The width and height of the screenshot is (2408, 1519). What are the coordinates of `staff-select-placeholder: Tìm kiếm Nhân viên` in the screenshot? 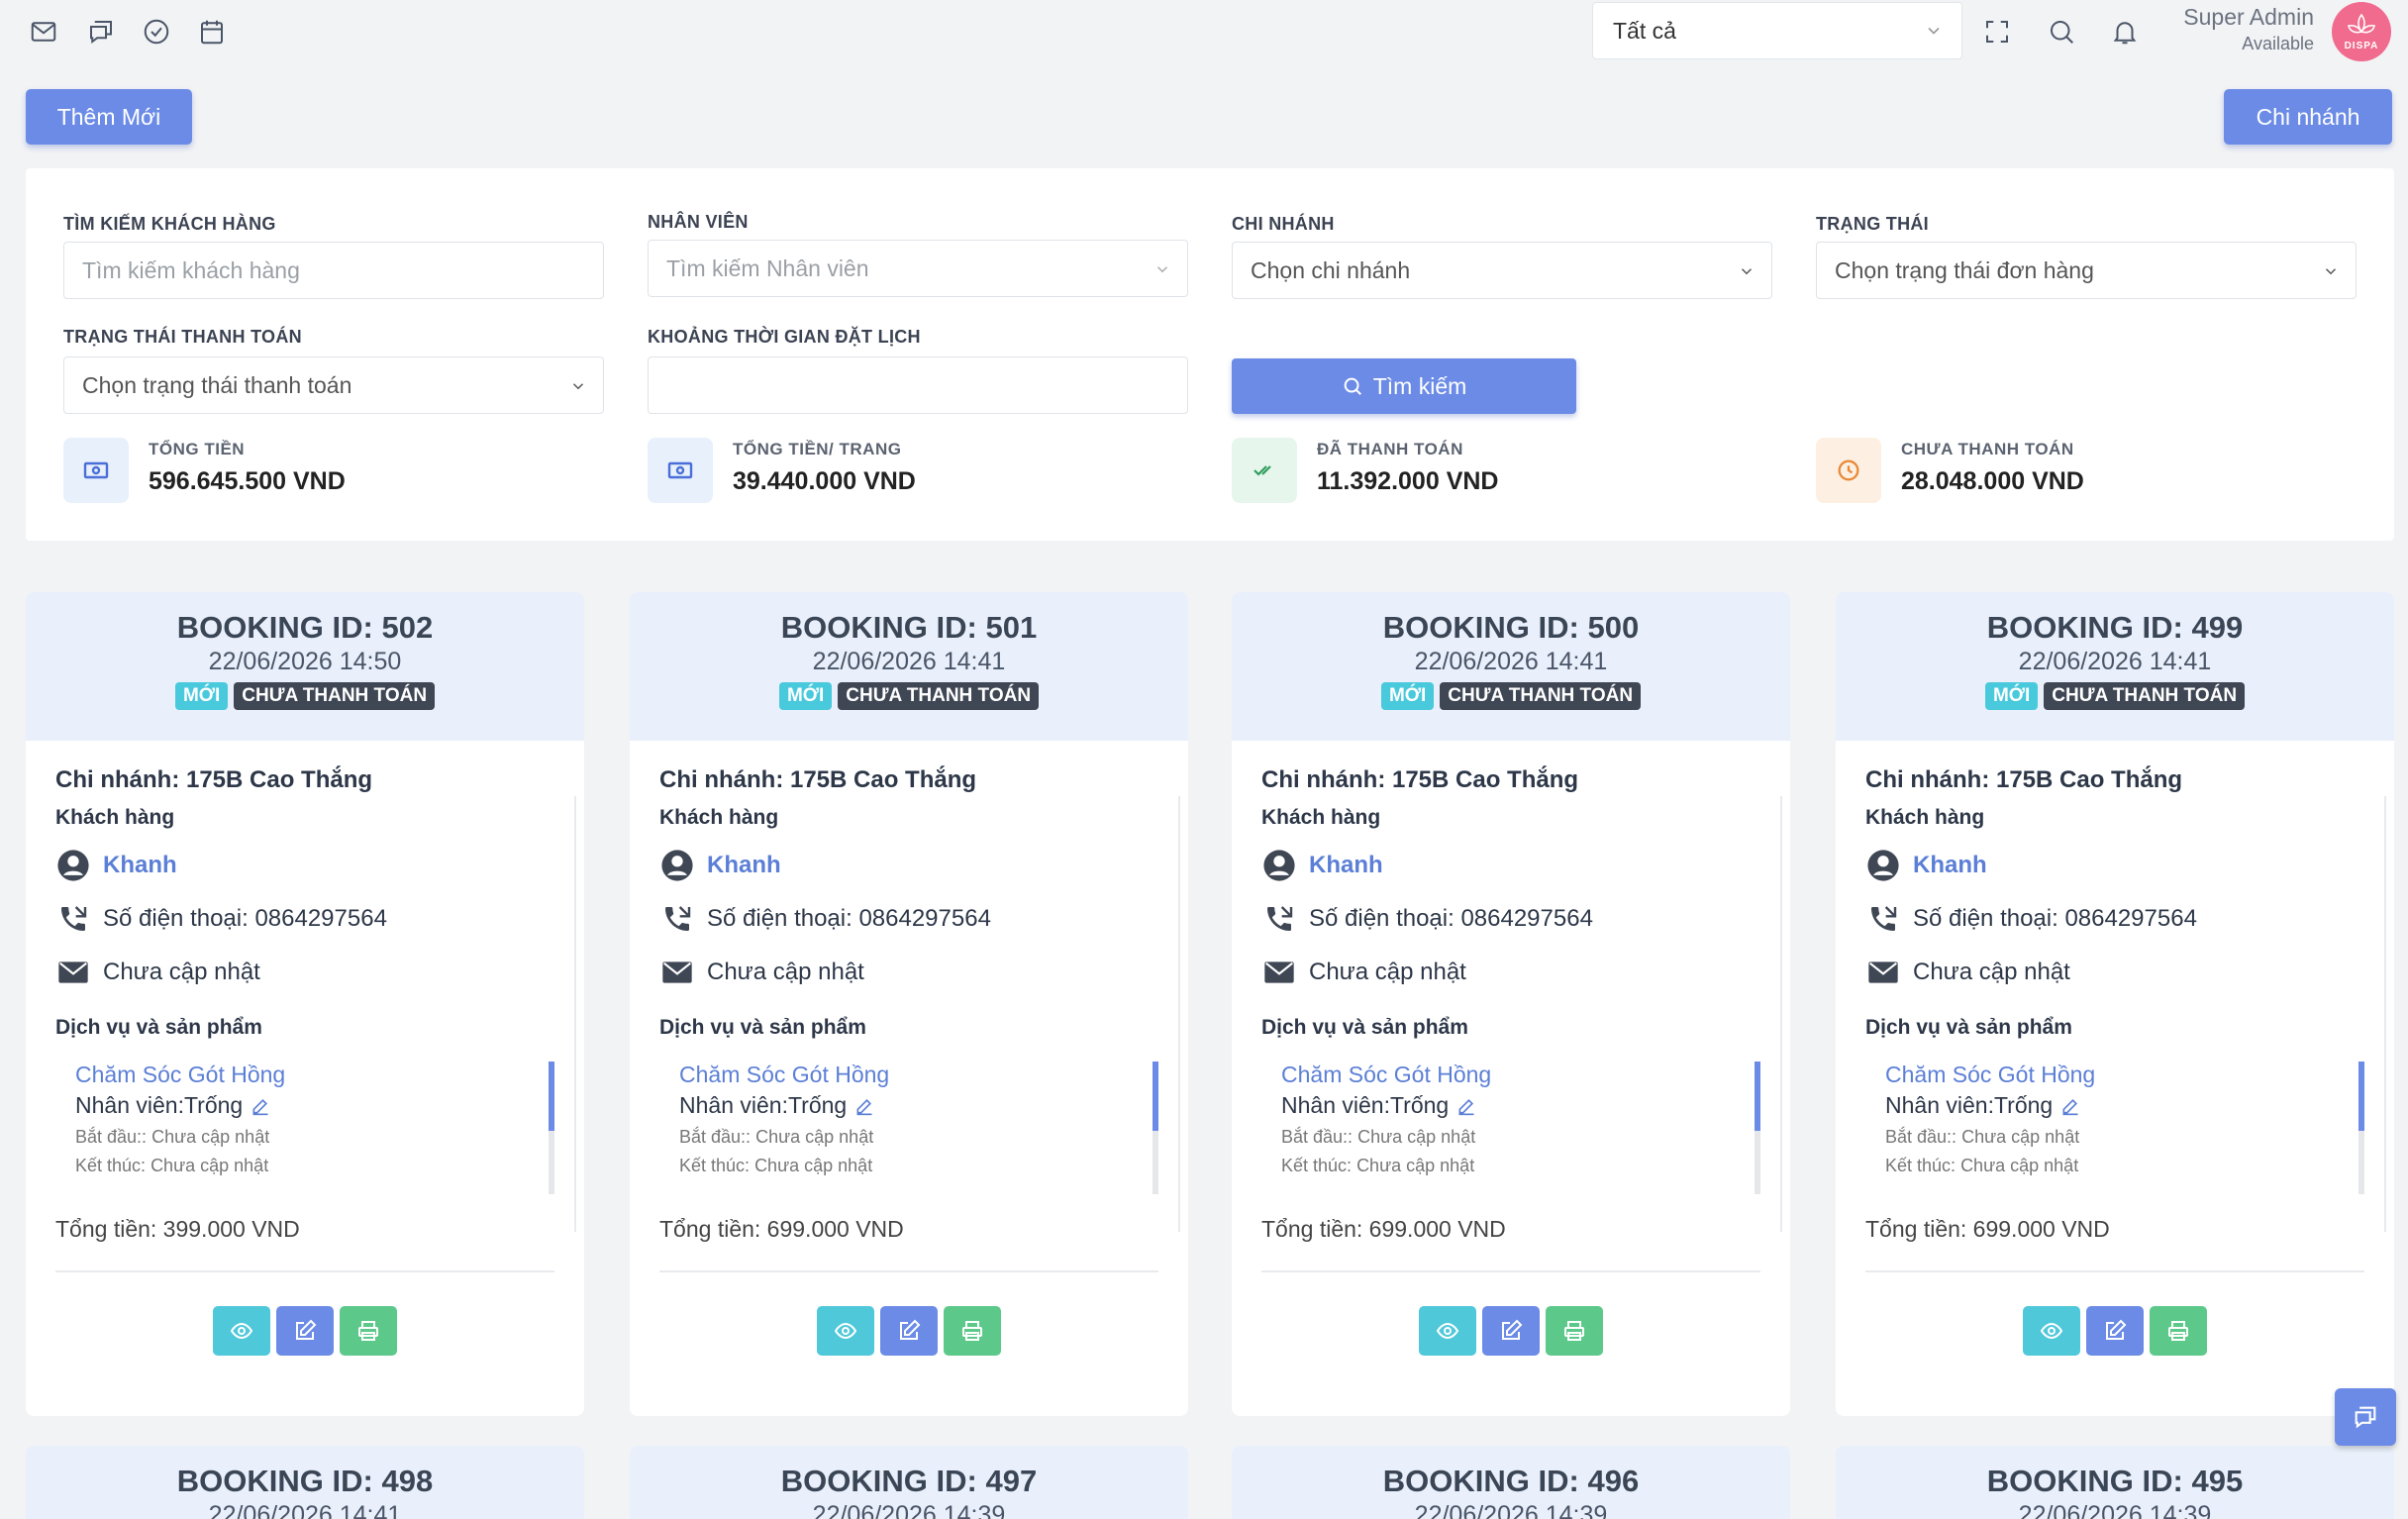 It's located at (767, 267).